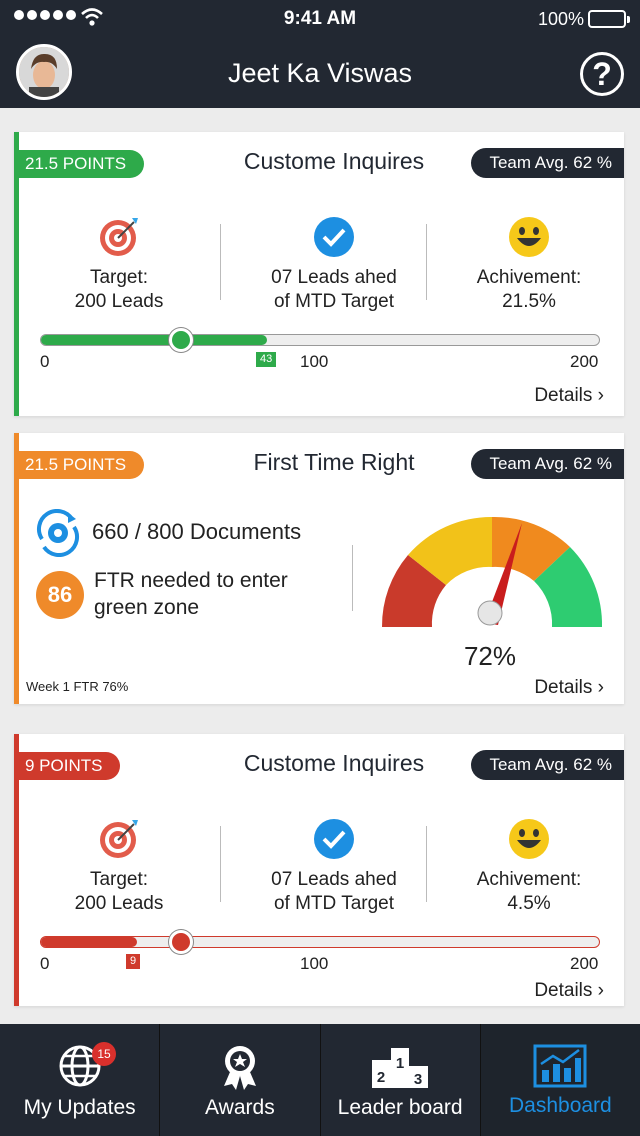 This screenshot has height=1136, width=640. Describe the element at coordinates (104, 1054) in the screenshot. I see `notification-badge: 15` at that location.